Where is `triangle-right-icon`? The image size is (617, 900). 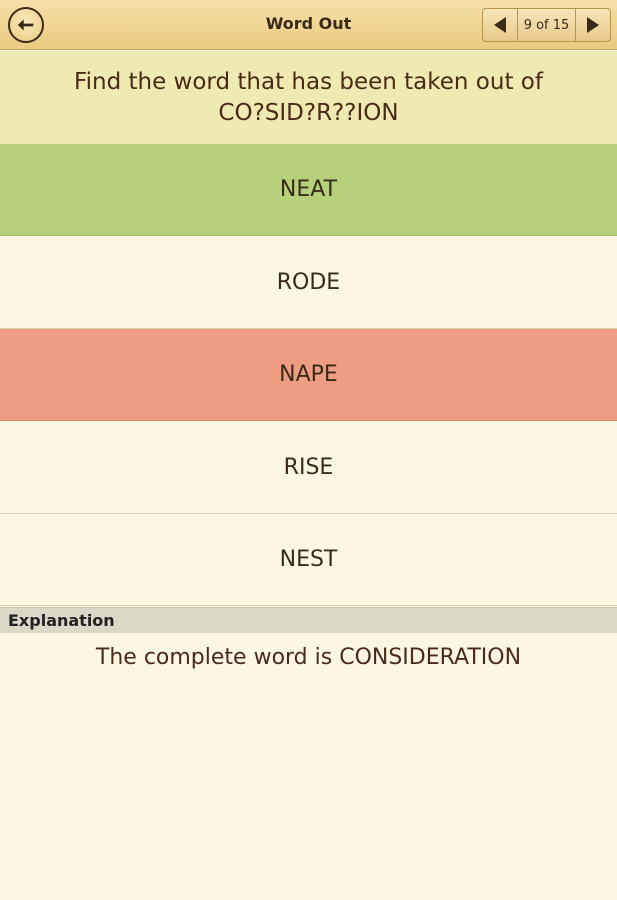 triangle-right-icon is located at coordinates (593, 25).